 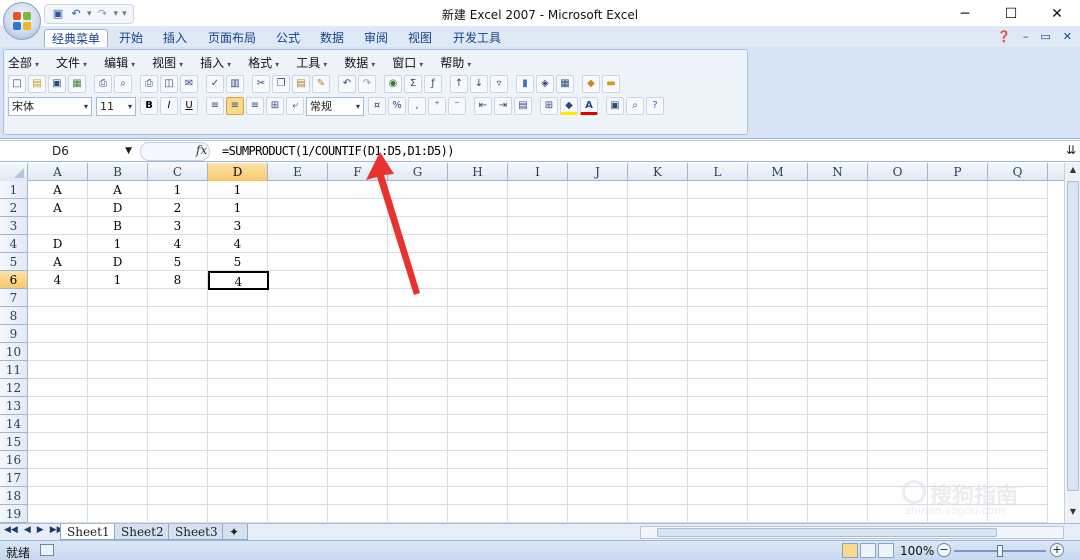 I want to click on cell-i10, so click(x=538, y=352).